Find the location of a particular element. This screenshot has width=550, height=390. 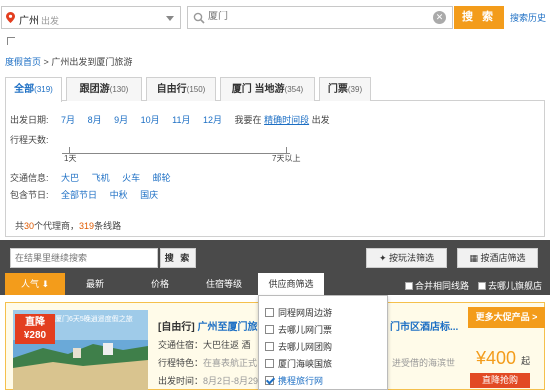

product-title: [自由行] 广州至厦门旅游 is located at coordinates (212, 325).